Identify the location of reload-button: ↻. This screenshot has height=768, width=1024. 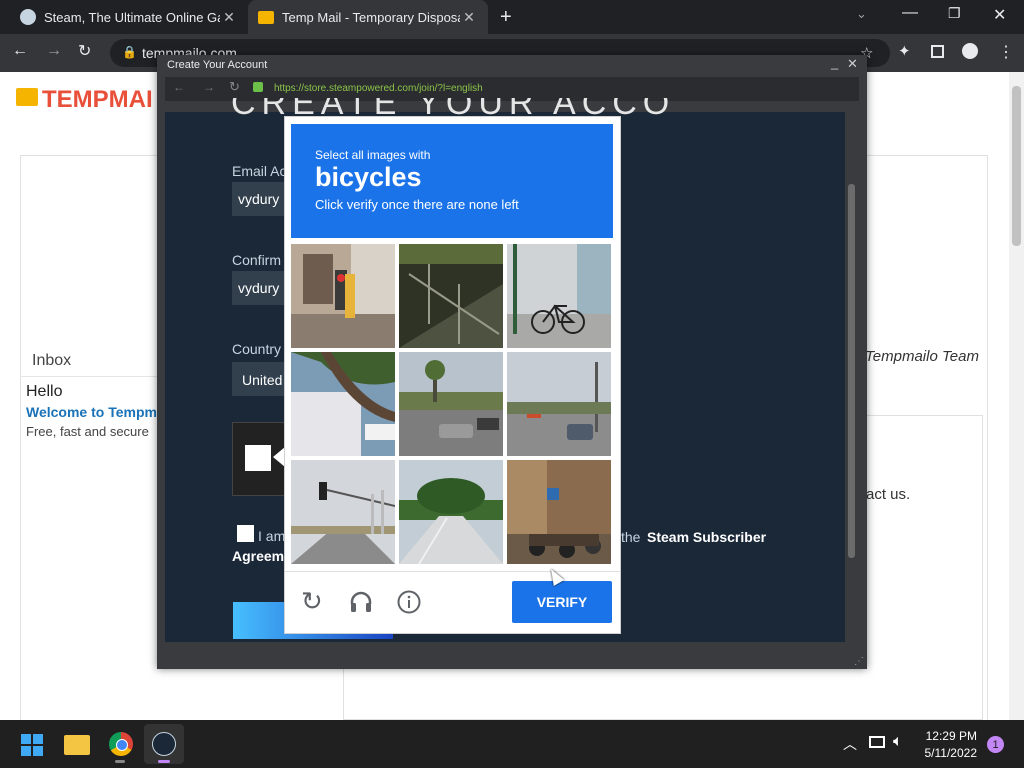
(84, 51).